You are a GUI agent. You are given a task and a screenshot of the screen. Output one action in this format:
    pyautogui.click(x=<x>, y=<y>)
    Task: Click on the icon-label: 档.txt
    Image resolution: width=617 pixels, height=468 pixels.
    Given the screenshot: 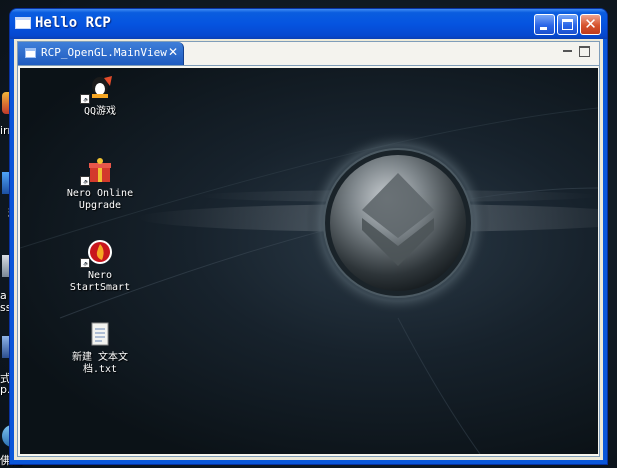 What is the action you would take?
    pyautogui.click(x=100, y=369)
    